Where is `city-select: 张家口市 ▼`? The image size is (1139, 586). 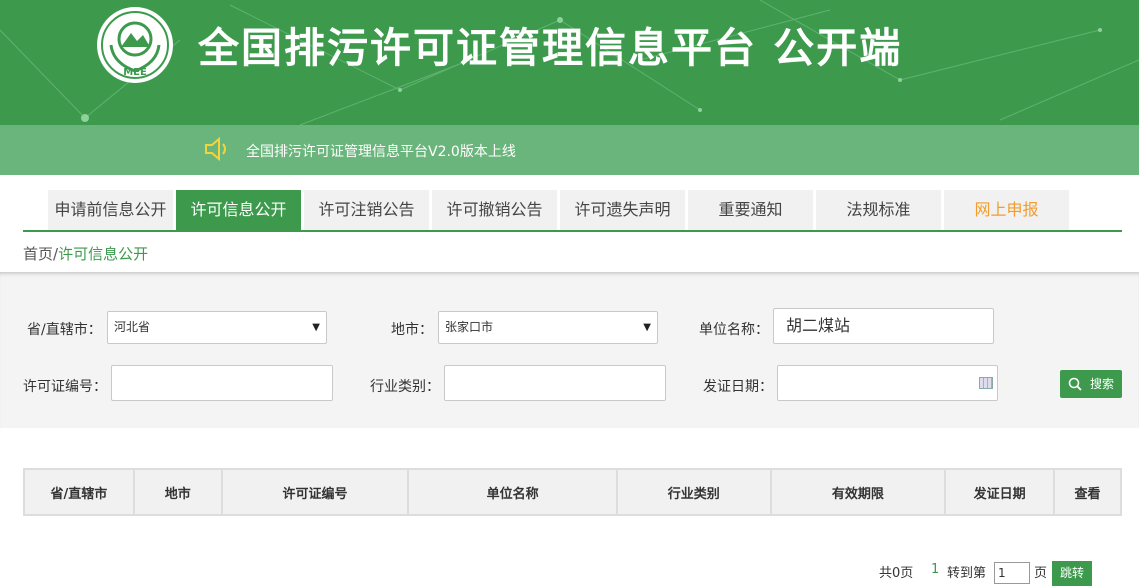
city-select: 张家口市 ▼ is located at coordinates (548, 327).